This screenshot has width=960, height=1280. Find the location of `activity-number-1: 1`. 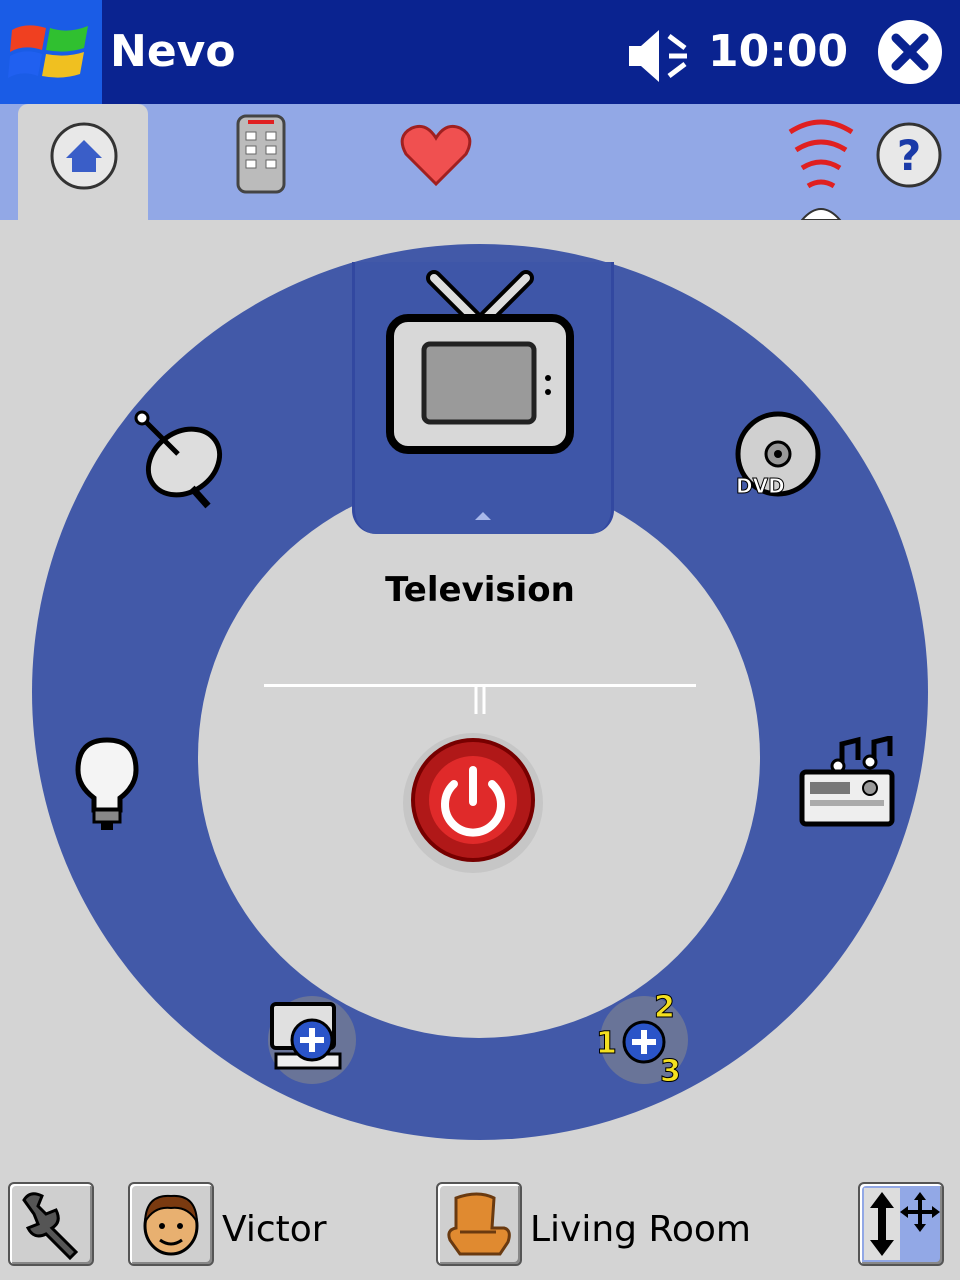

activity-number-1: 1 is located at coordinates (607, 1044).